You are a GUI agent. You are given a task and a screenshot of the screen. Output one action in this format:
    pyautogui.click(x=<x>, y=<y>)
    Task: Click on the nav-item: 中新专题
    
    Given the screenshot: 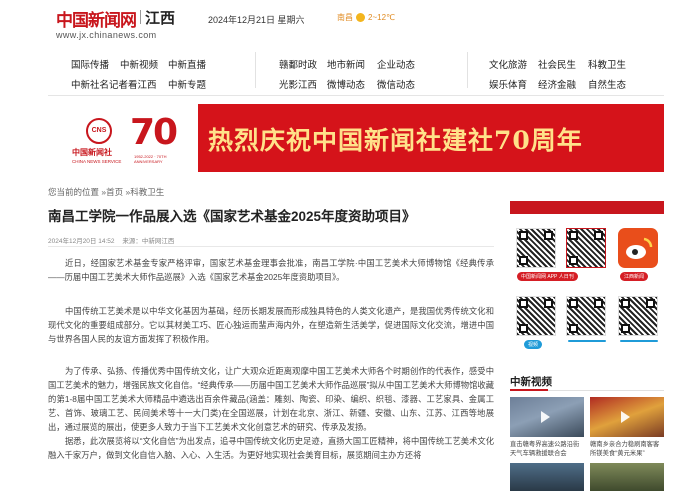 What is the action you would take?
    pyautogui.click(x=187, y=84)
    